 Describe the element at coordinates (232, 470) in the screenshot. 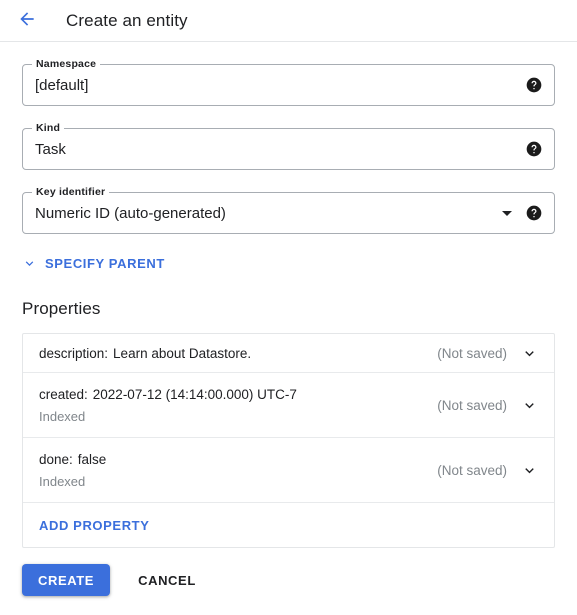

I see `property-main: done: false Indexed` at that location.